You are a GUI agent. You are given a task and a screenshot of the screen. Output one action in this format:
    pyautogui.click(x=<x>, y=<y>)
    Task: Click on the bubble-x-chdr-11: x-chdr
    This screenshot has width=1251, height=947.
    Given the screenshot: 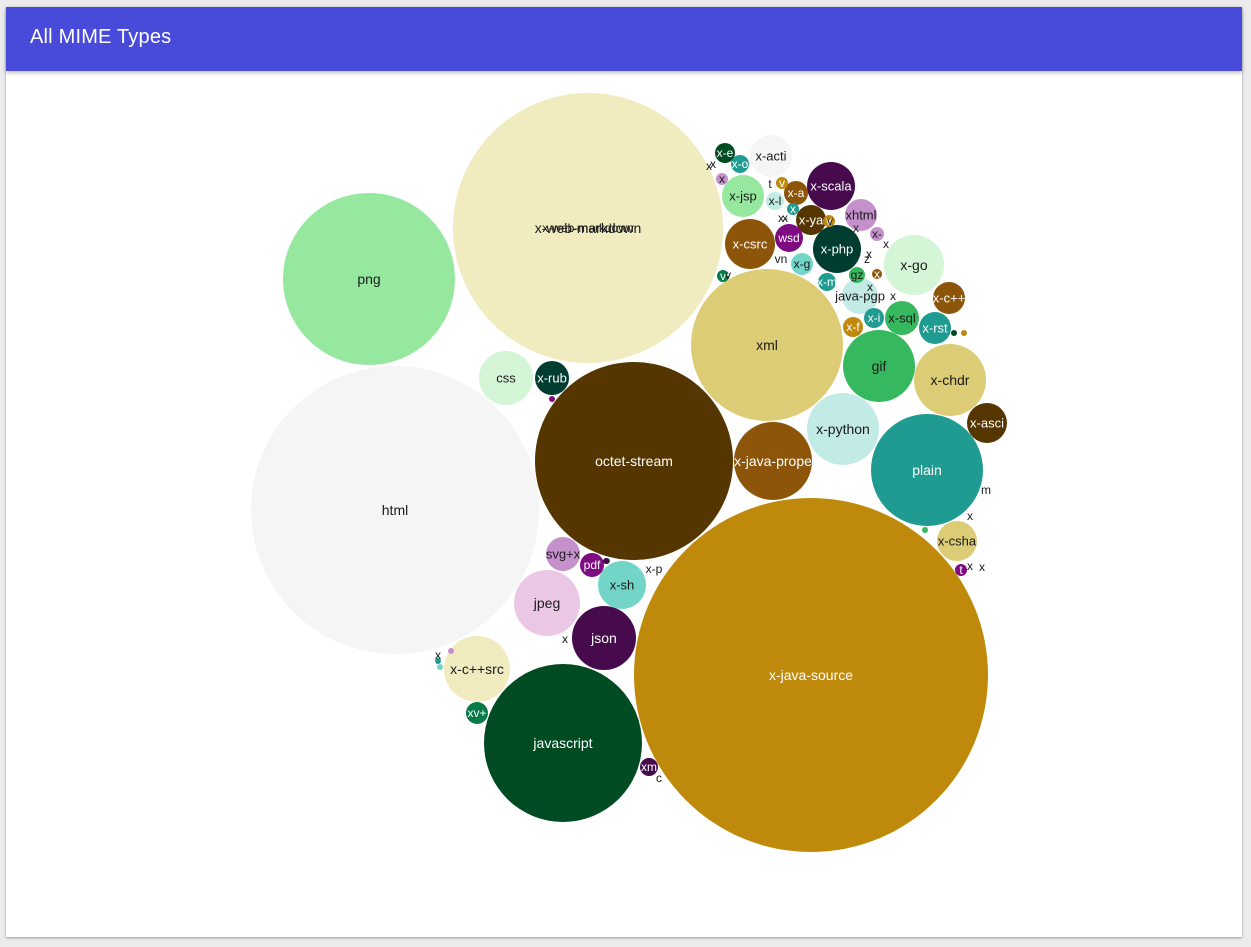 What is the action you would take?
    pyautogui.click(x=950, y=380)
    